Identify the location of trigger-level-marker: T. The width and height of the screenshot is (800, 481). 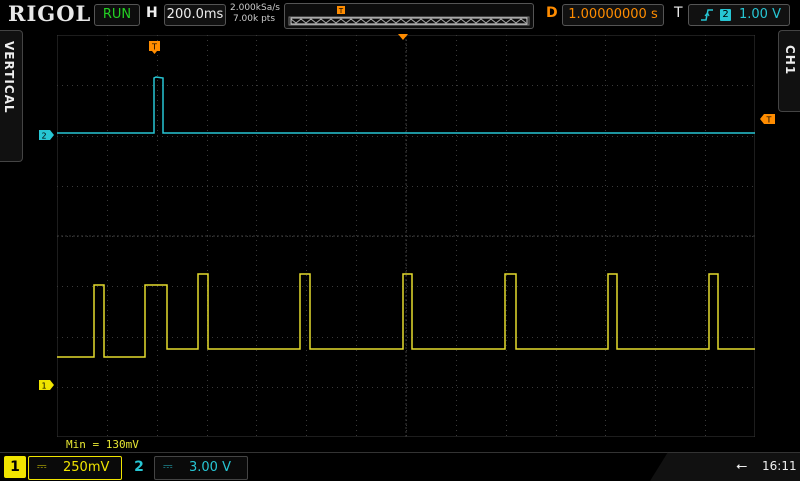
(767, 119).